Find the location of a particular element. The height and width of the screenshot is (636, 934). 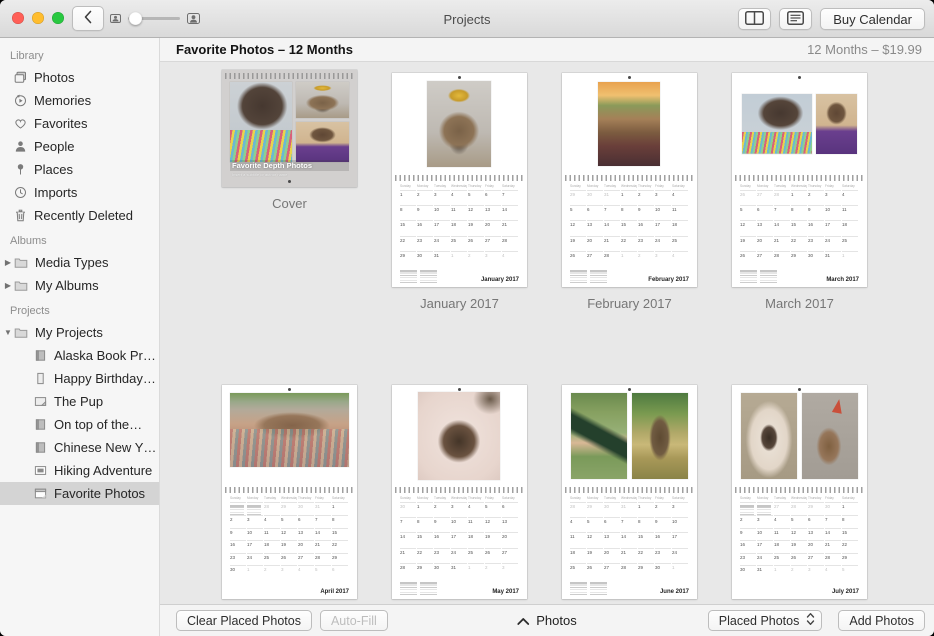

sidebar-item-hiking-adventure: Hiking Adventure is located at coordinates (79, 470).